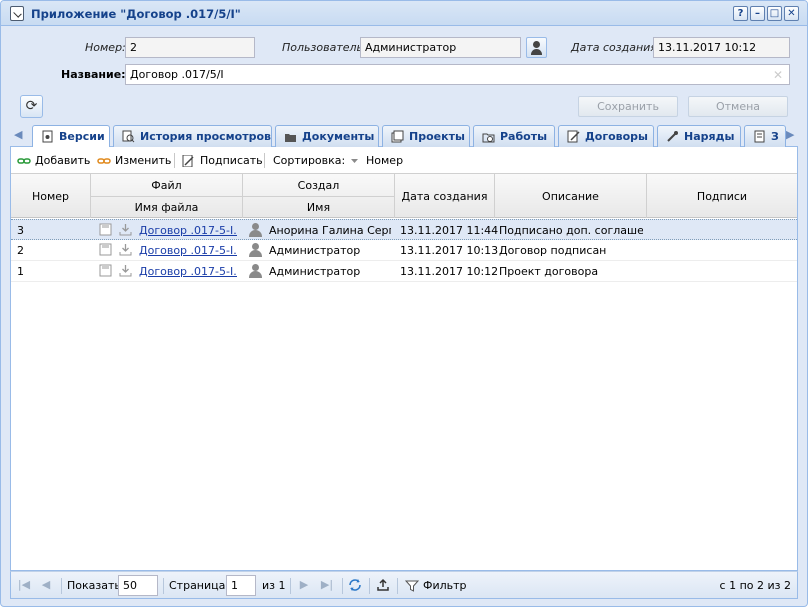  I want to click on page-label: Страница, so click(197, 585).